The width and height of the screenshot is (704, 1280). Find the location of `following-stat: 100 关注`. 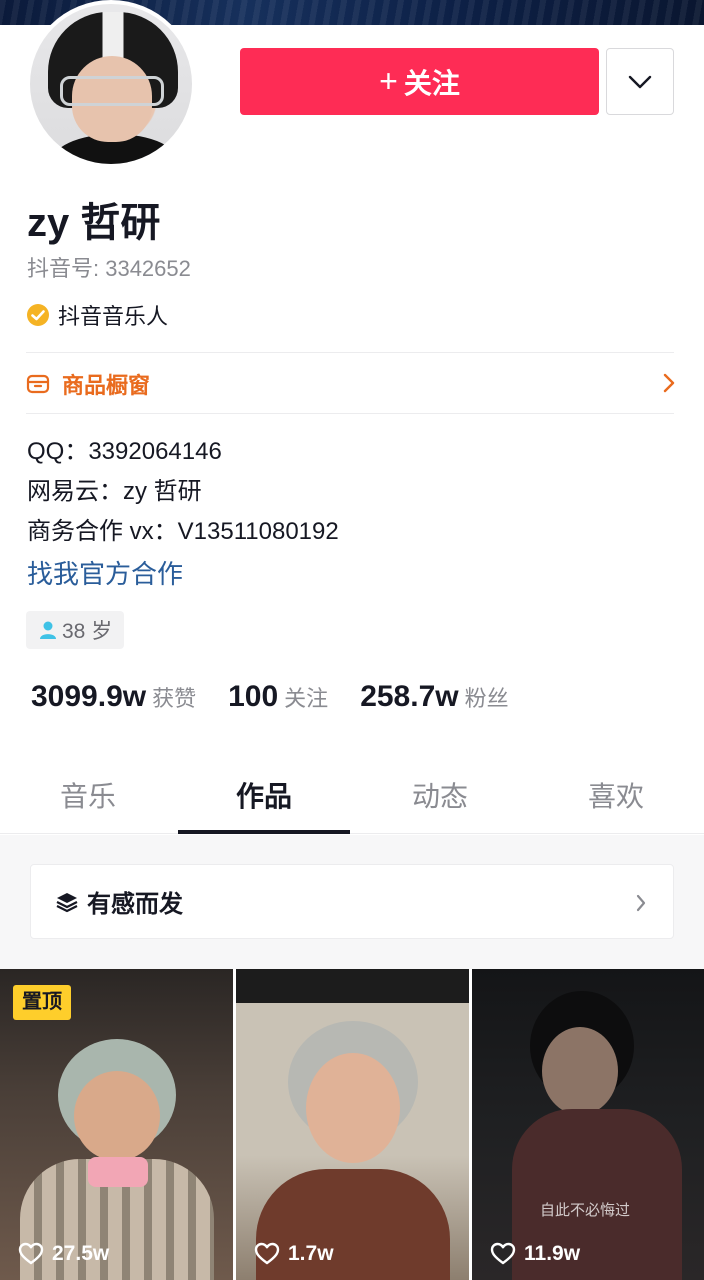

following-stat: 100 关注 is located at coordinates (278, 697).